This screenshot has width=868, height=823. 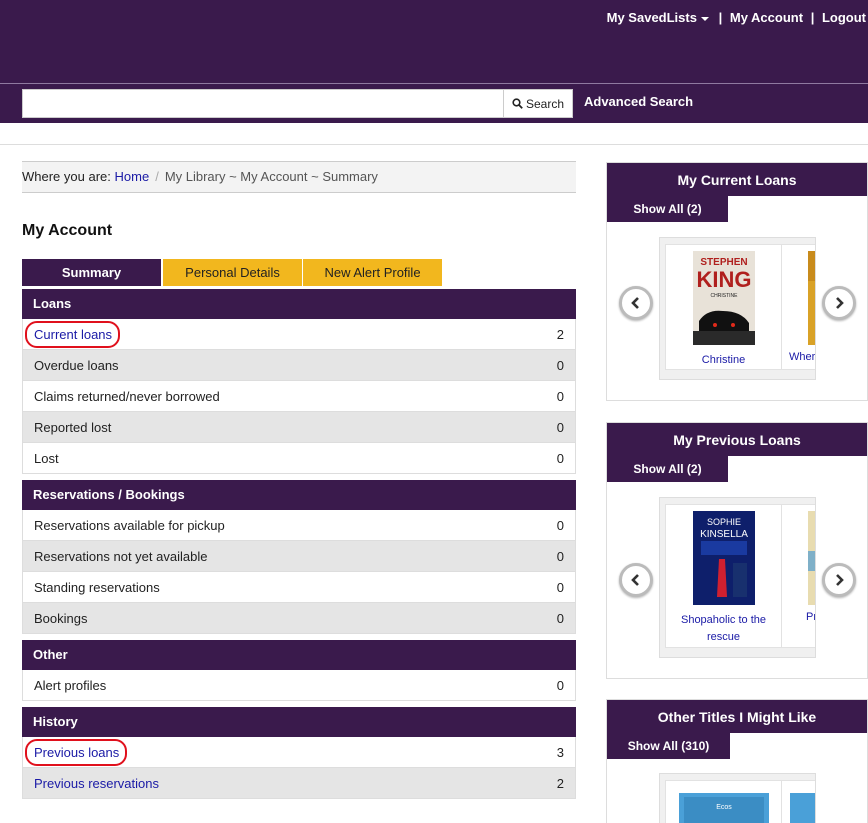 What do you see at coordinates (658, 17) in the screenshot?
I see `saved-lists-menu: My SavedLists` at bounding box center [658, 17].